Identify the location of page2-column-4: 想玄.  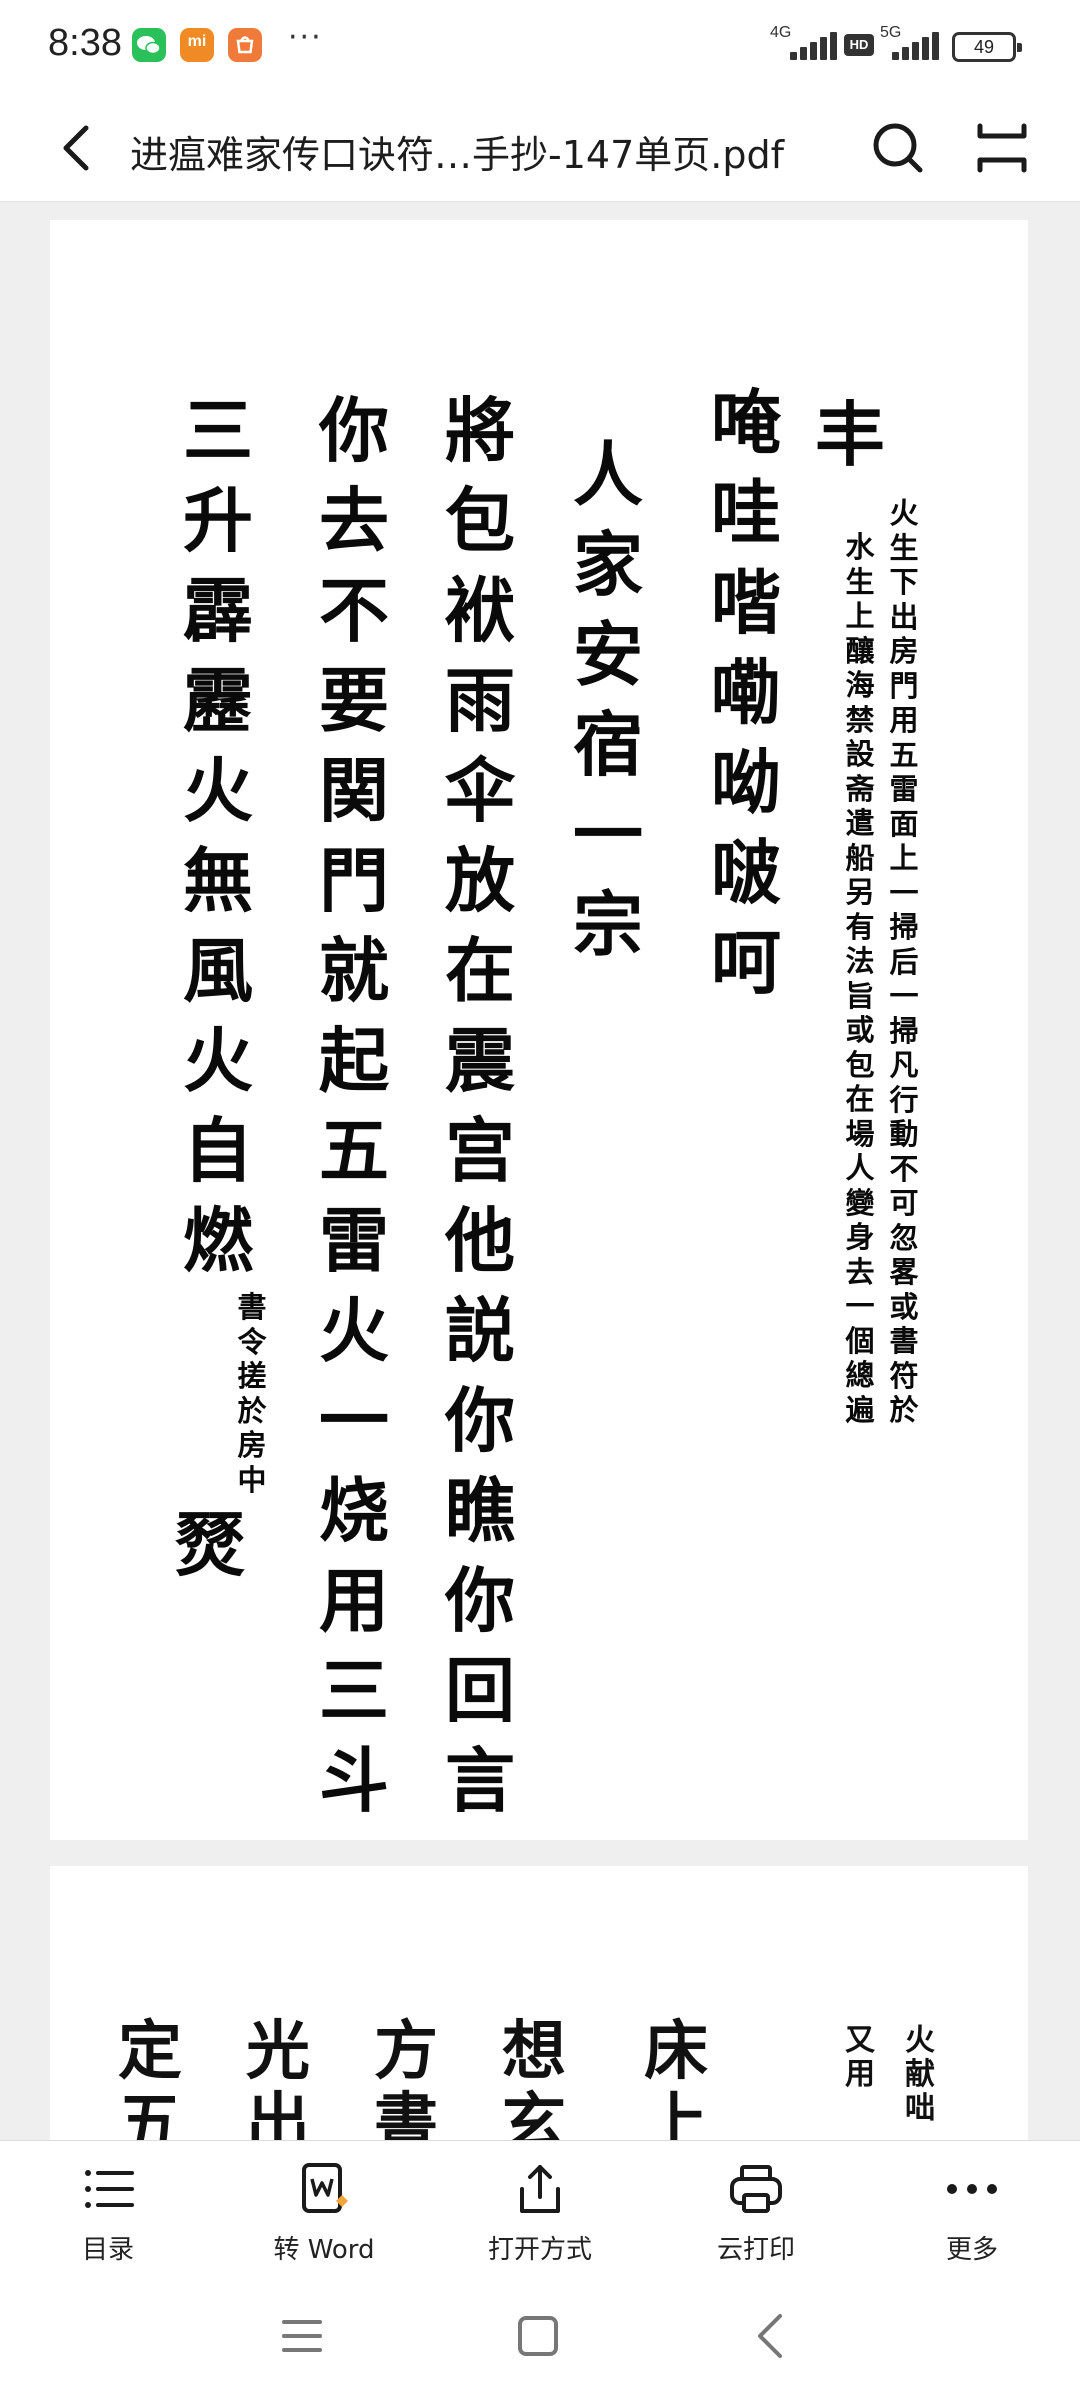
(534, 2077).